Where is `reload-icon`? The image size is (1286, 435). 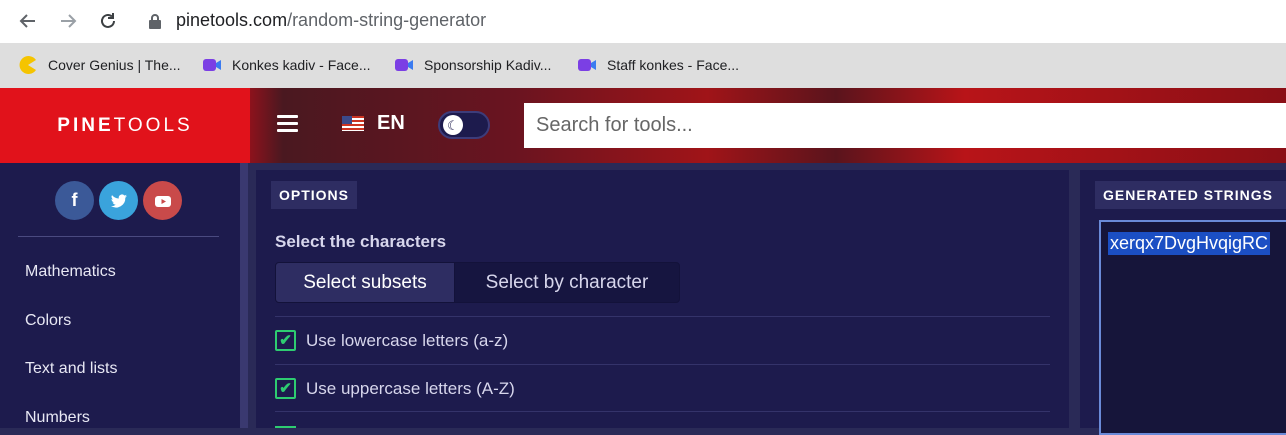
reload-icon is located at coordinates (108, 20).